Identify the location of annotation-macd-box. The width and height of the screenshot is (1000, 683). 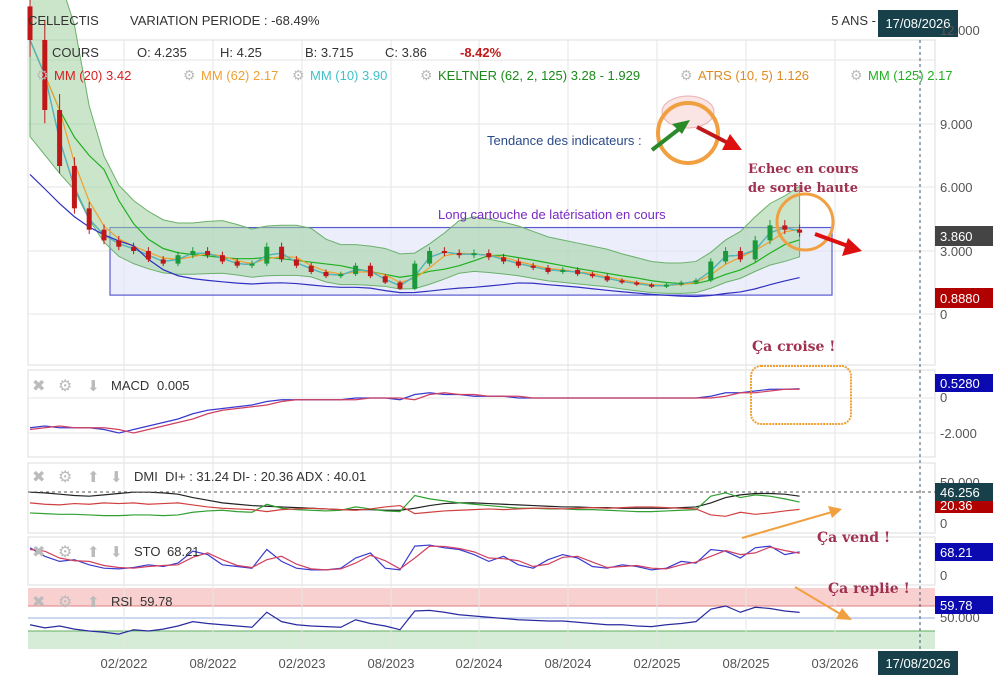
(801, 395).